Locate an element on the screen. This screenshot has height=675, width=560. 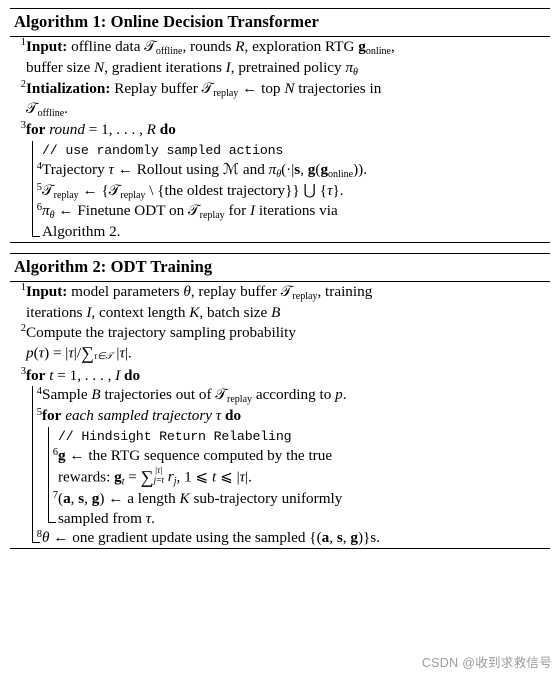
table-row: 3 for round = 1, . . . , R do is located at coordinates (280, 130).